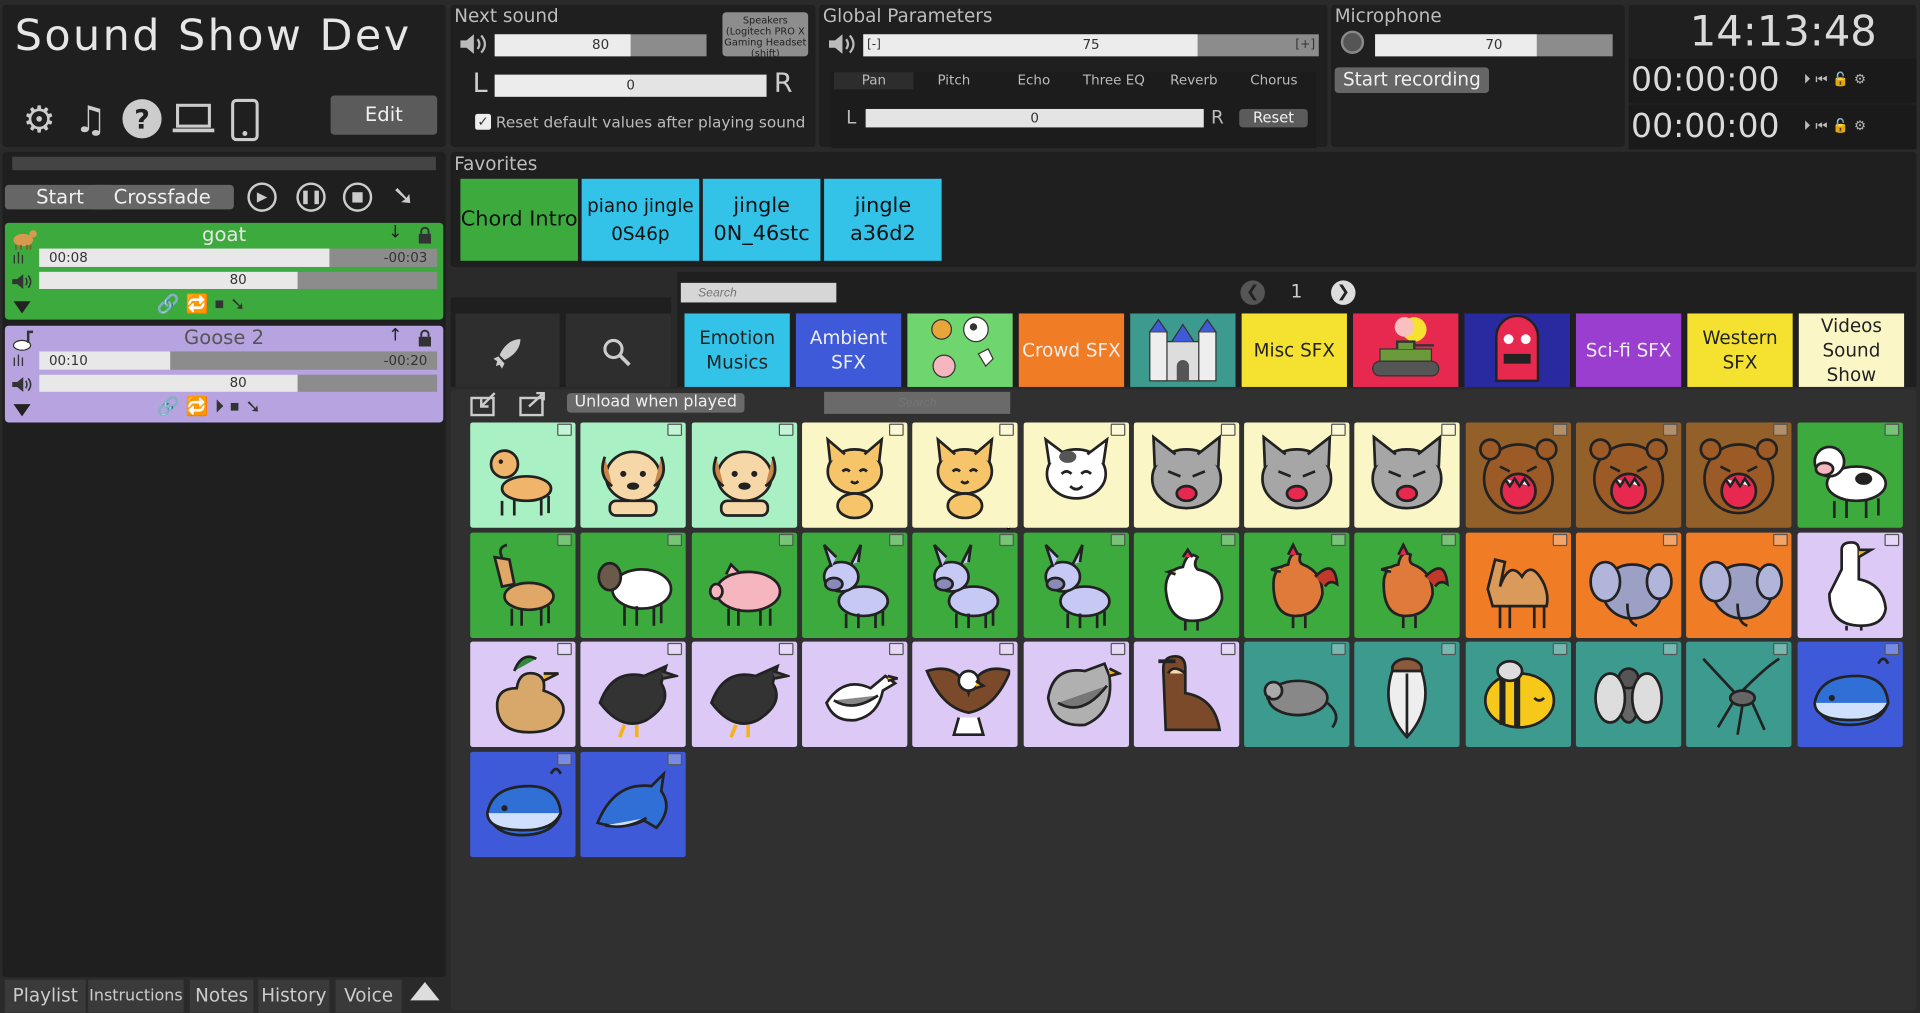 The height and width of the screenshot is (1013, 1920). I want to click on playlist-track: Goose 2 ↑ ılı 00:10 -00:20 80 🔗🔁⏵⏹➘, so click(224, 374).